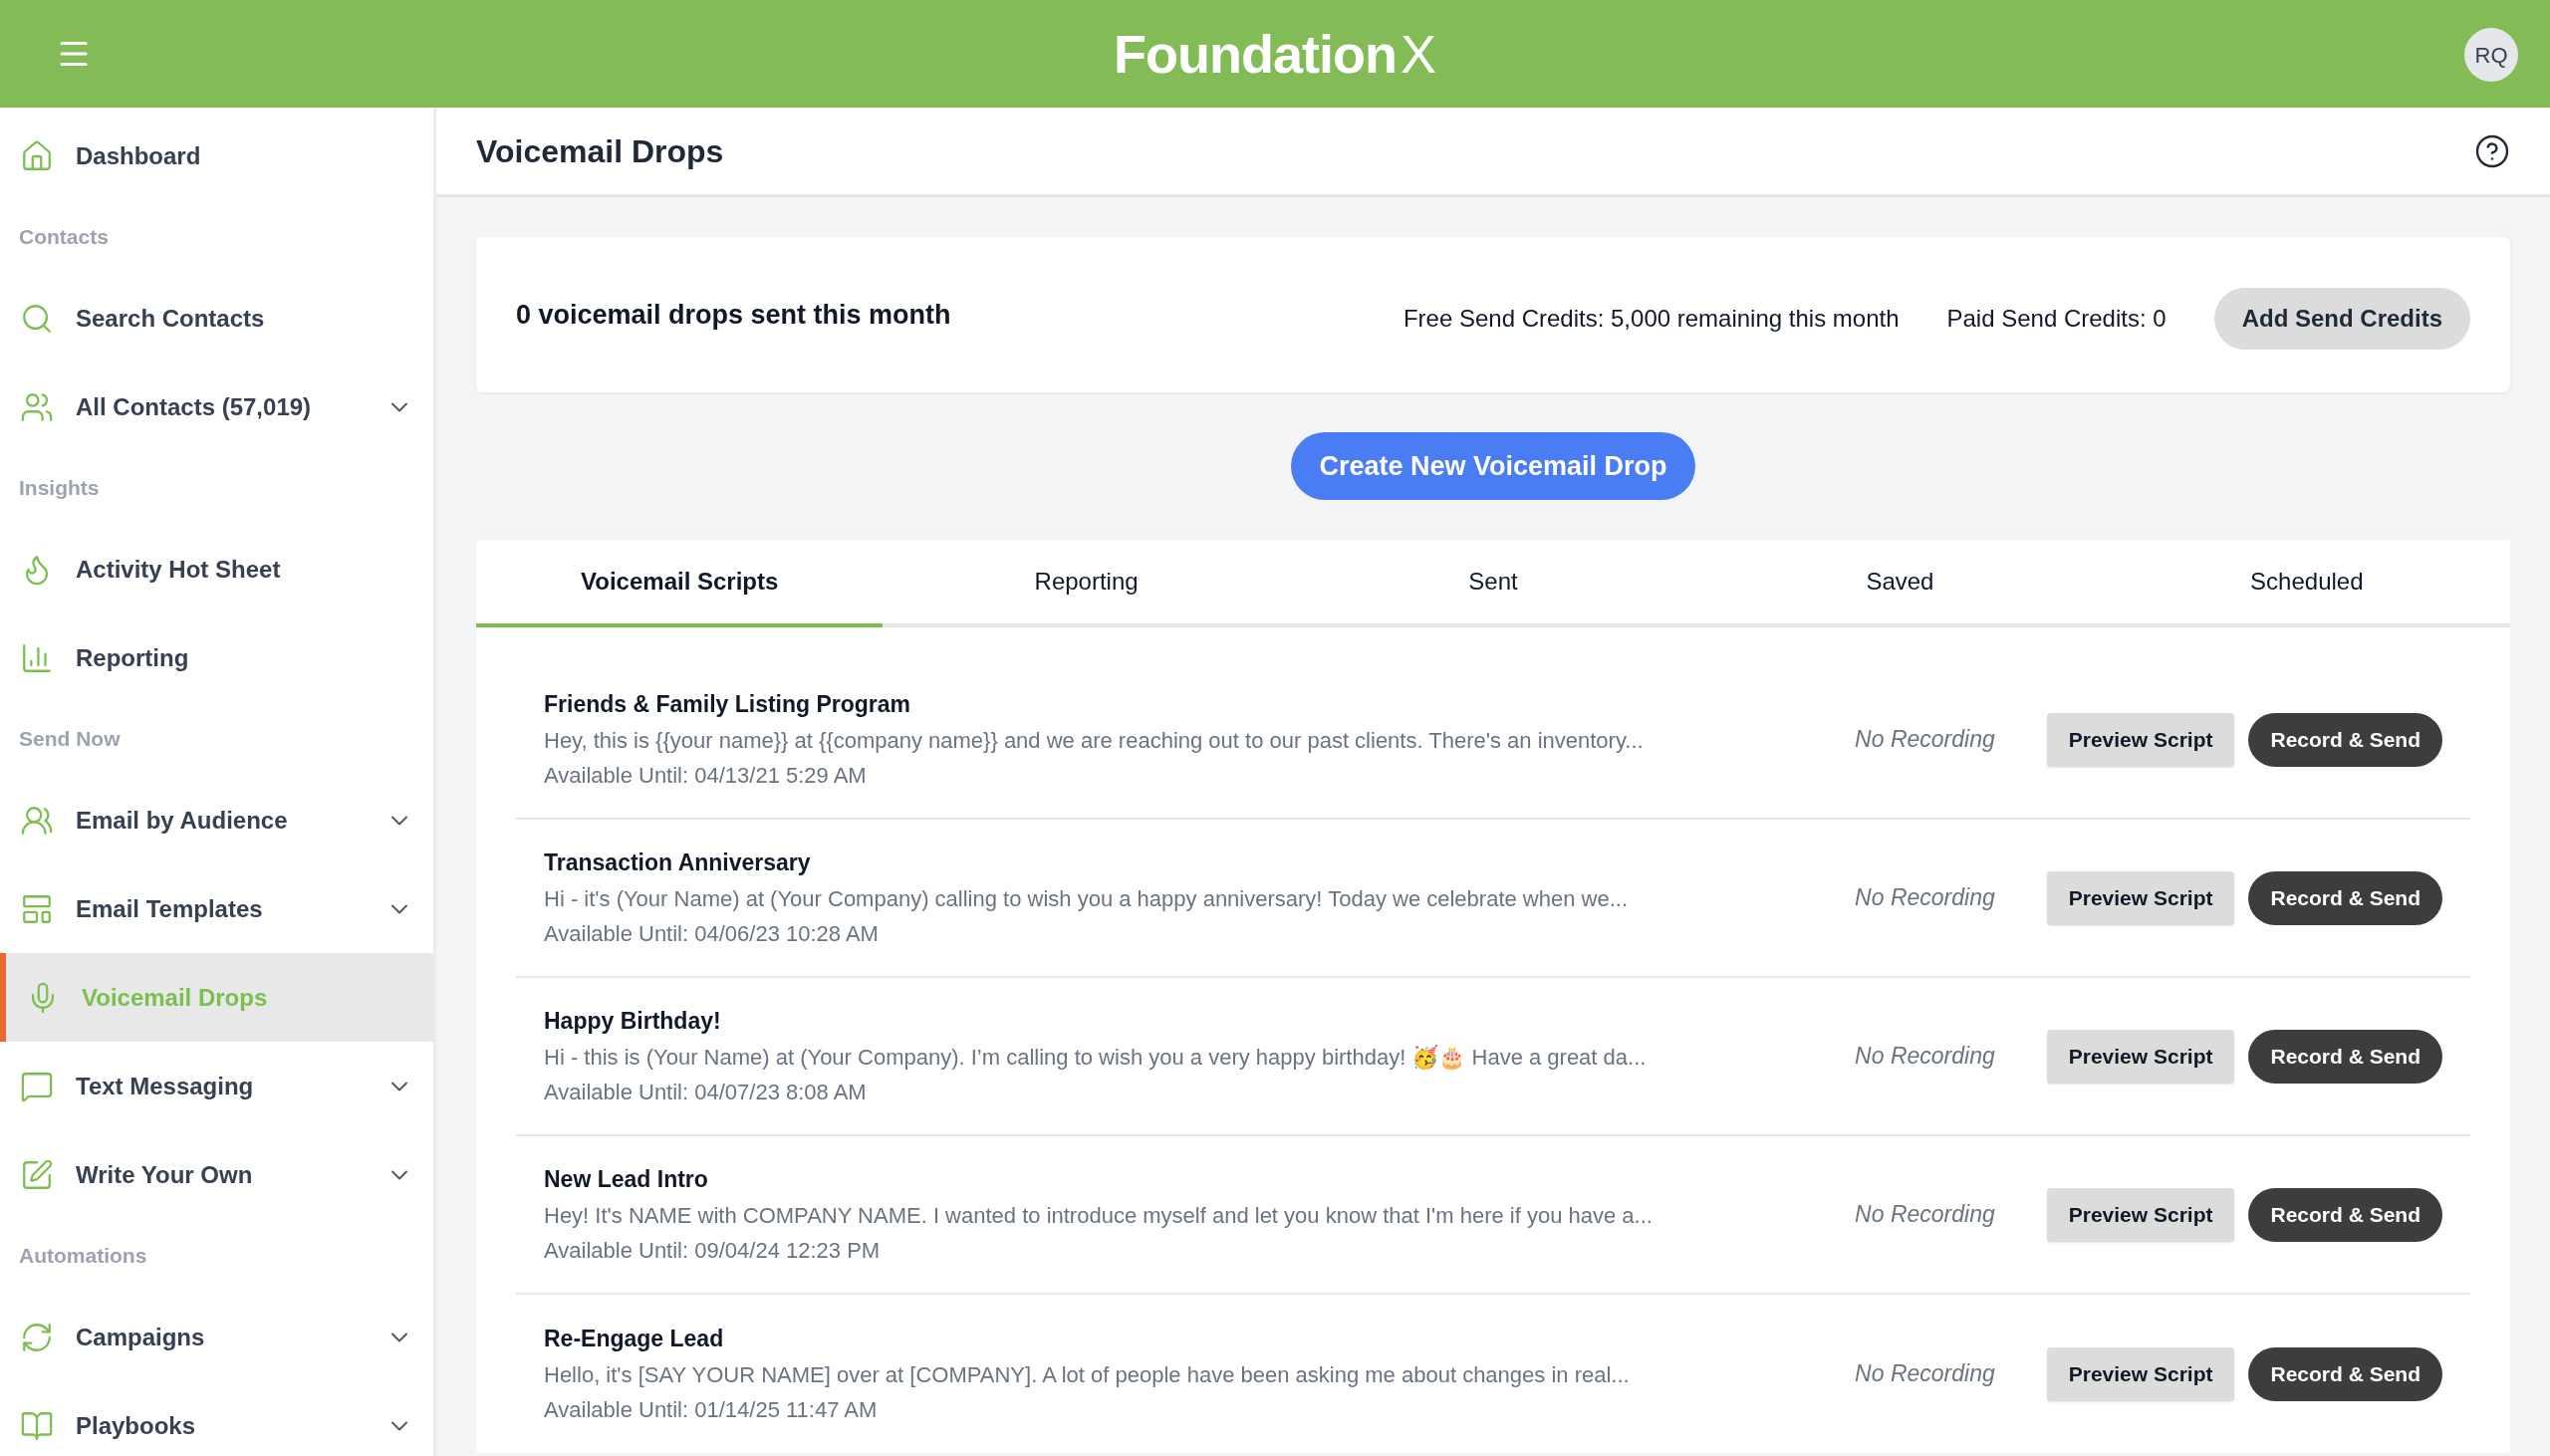  I want to click on sidebar-label: Playbooks, so click(136, 1425).